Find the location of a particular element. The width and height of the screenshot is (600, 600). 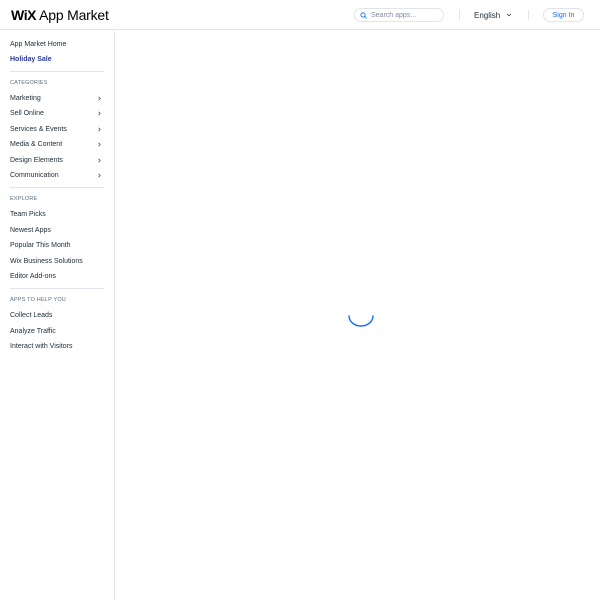

sidebar-item-services-events: Services & Events is located at coordinates (57, 129).